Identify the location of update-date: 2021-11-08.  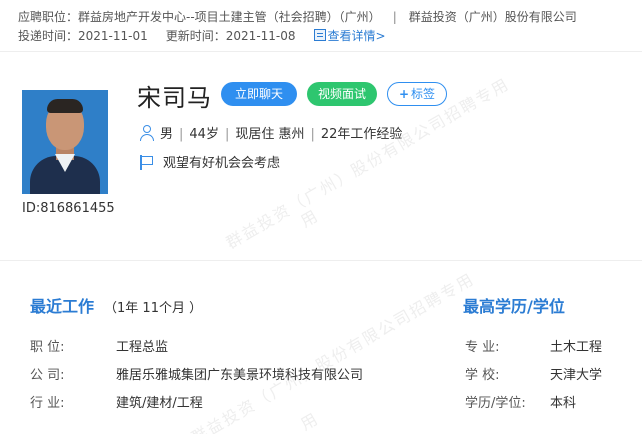
(260, 36).